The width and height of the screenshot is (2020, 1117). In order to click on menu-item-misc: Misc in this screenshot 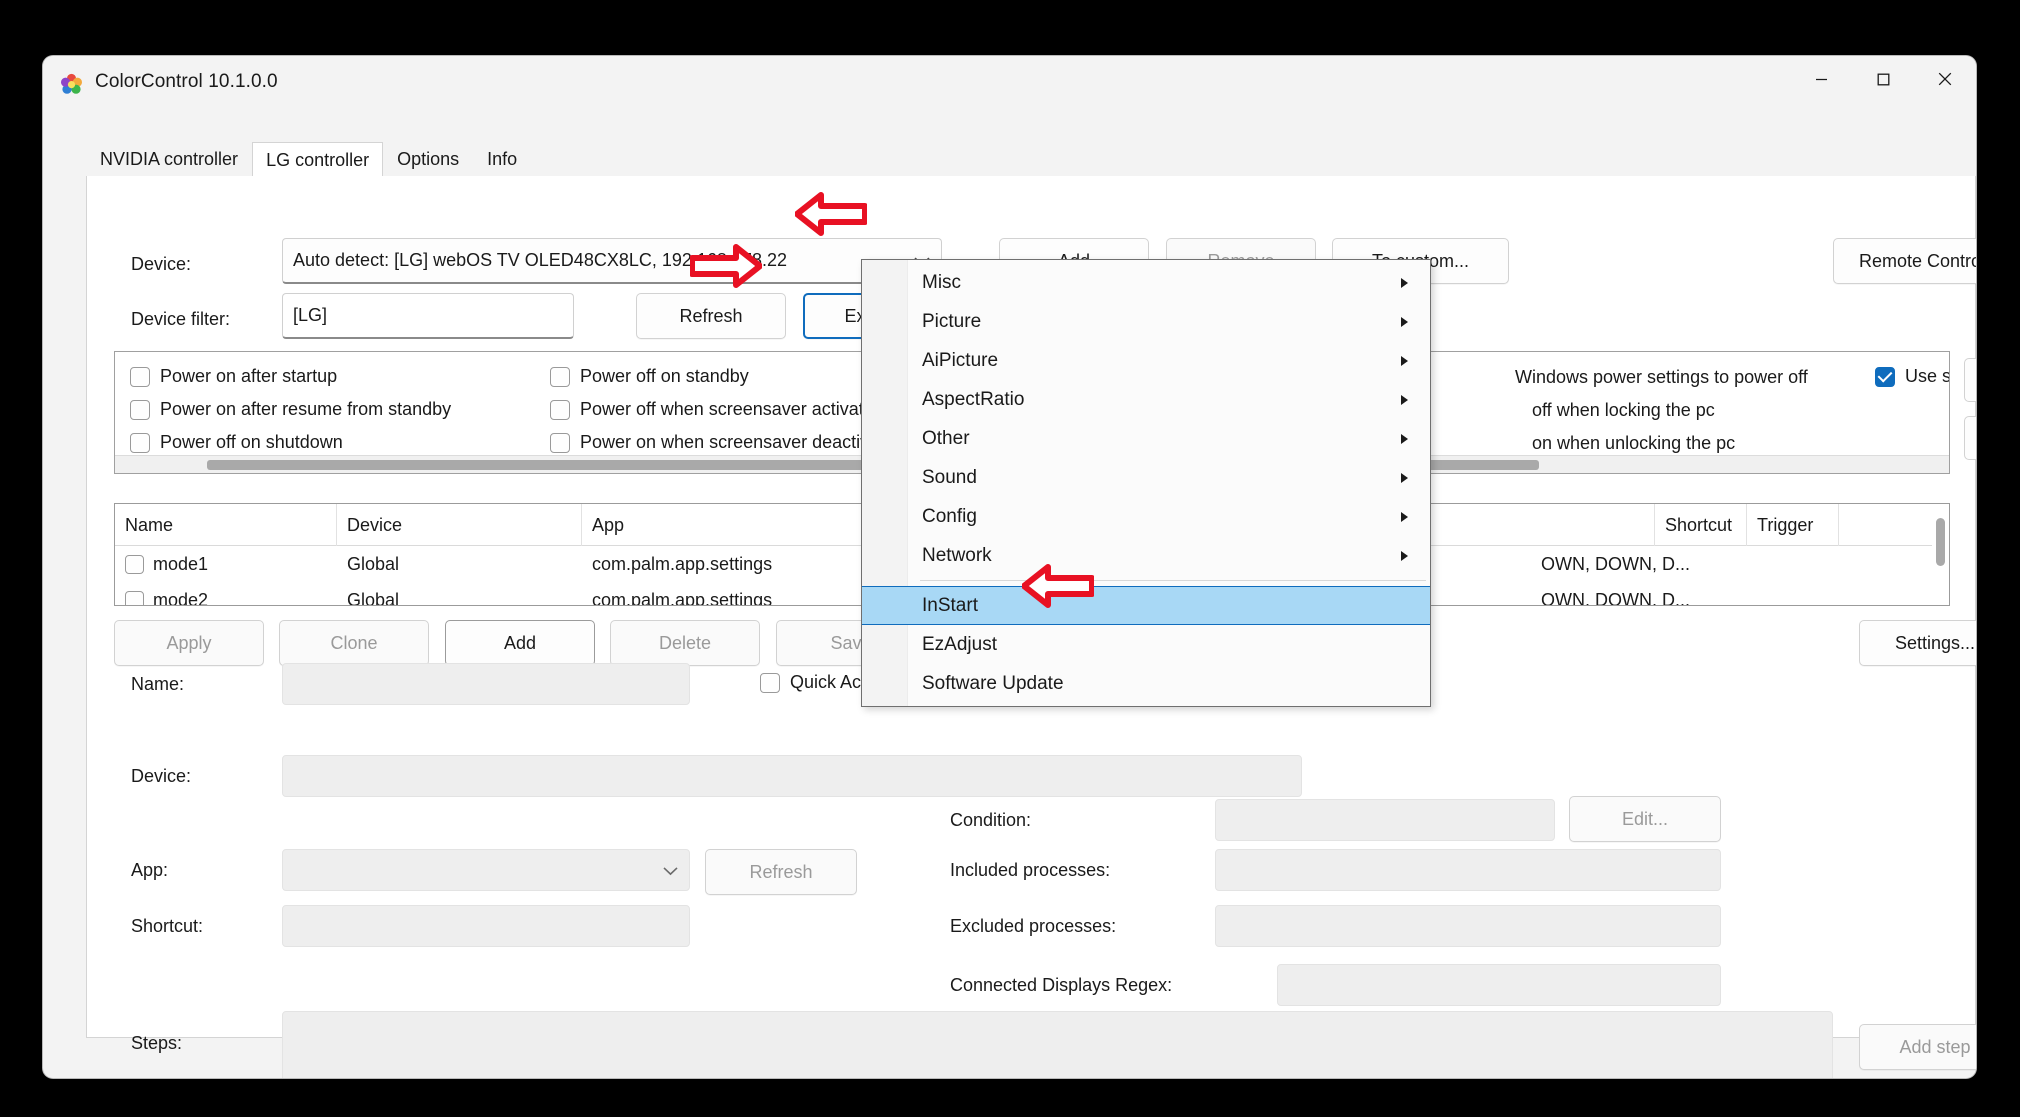, I will do `click(1146, 282)`.